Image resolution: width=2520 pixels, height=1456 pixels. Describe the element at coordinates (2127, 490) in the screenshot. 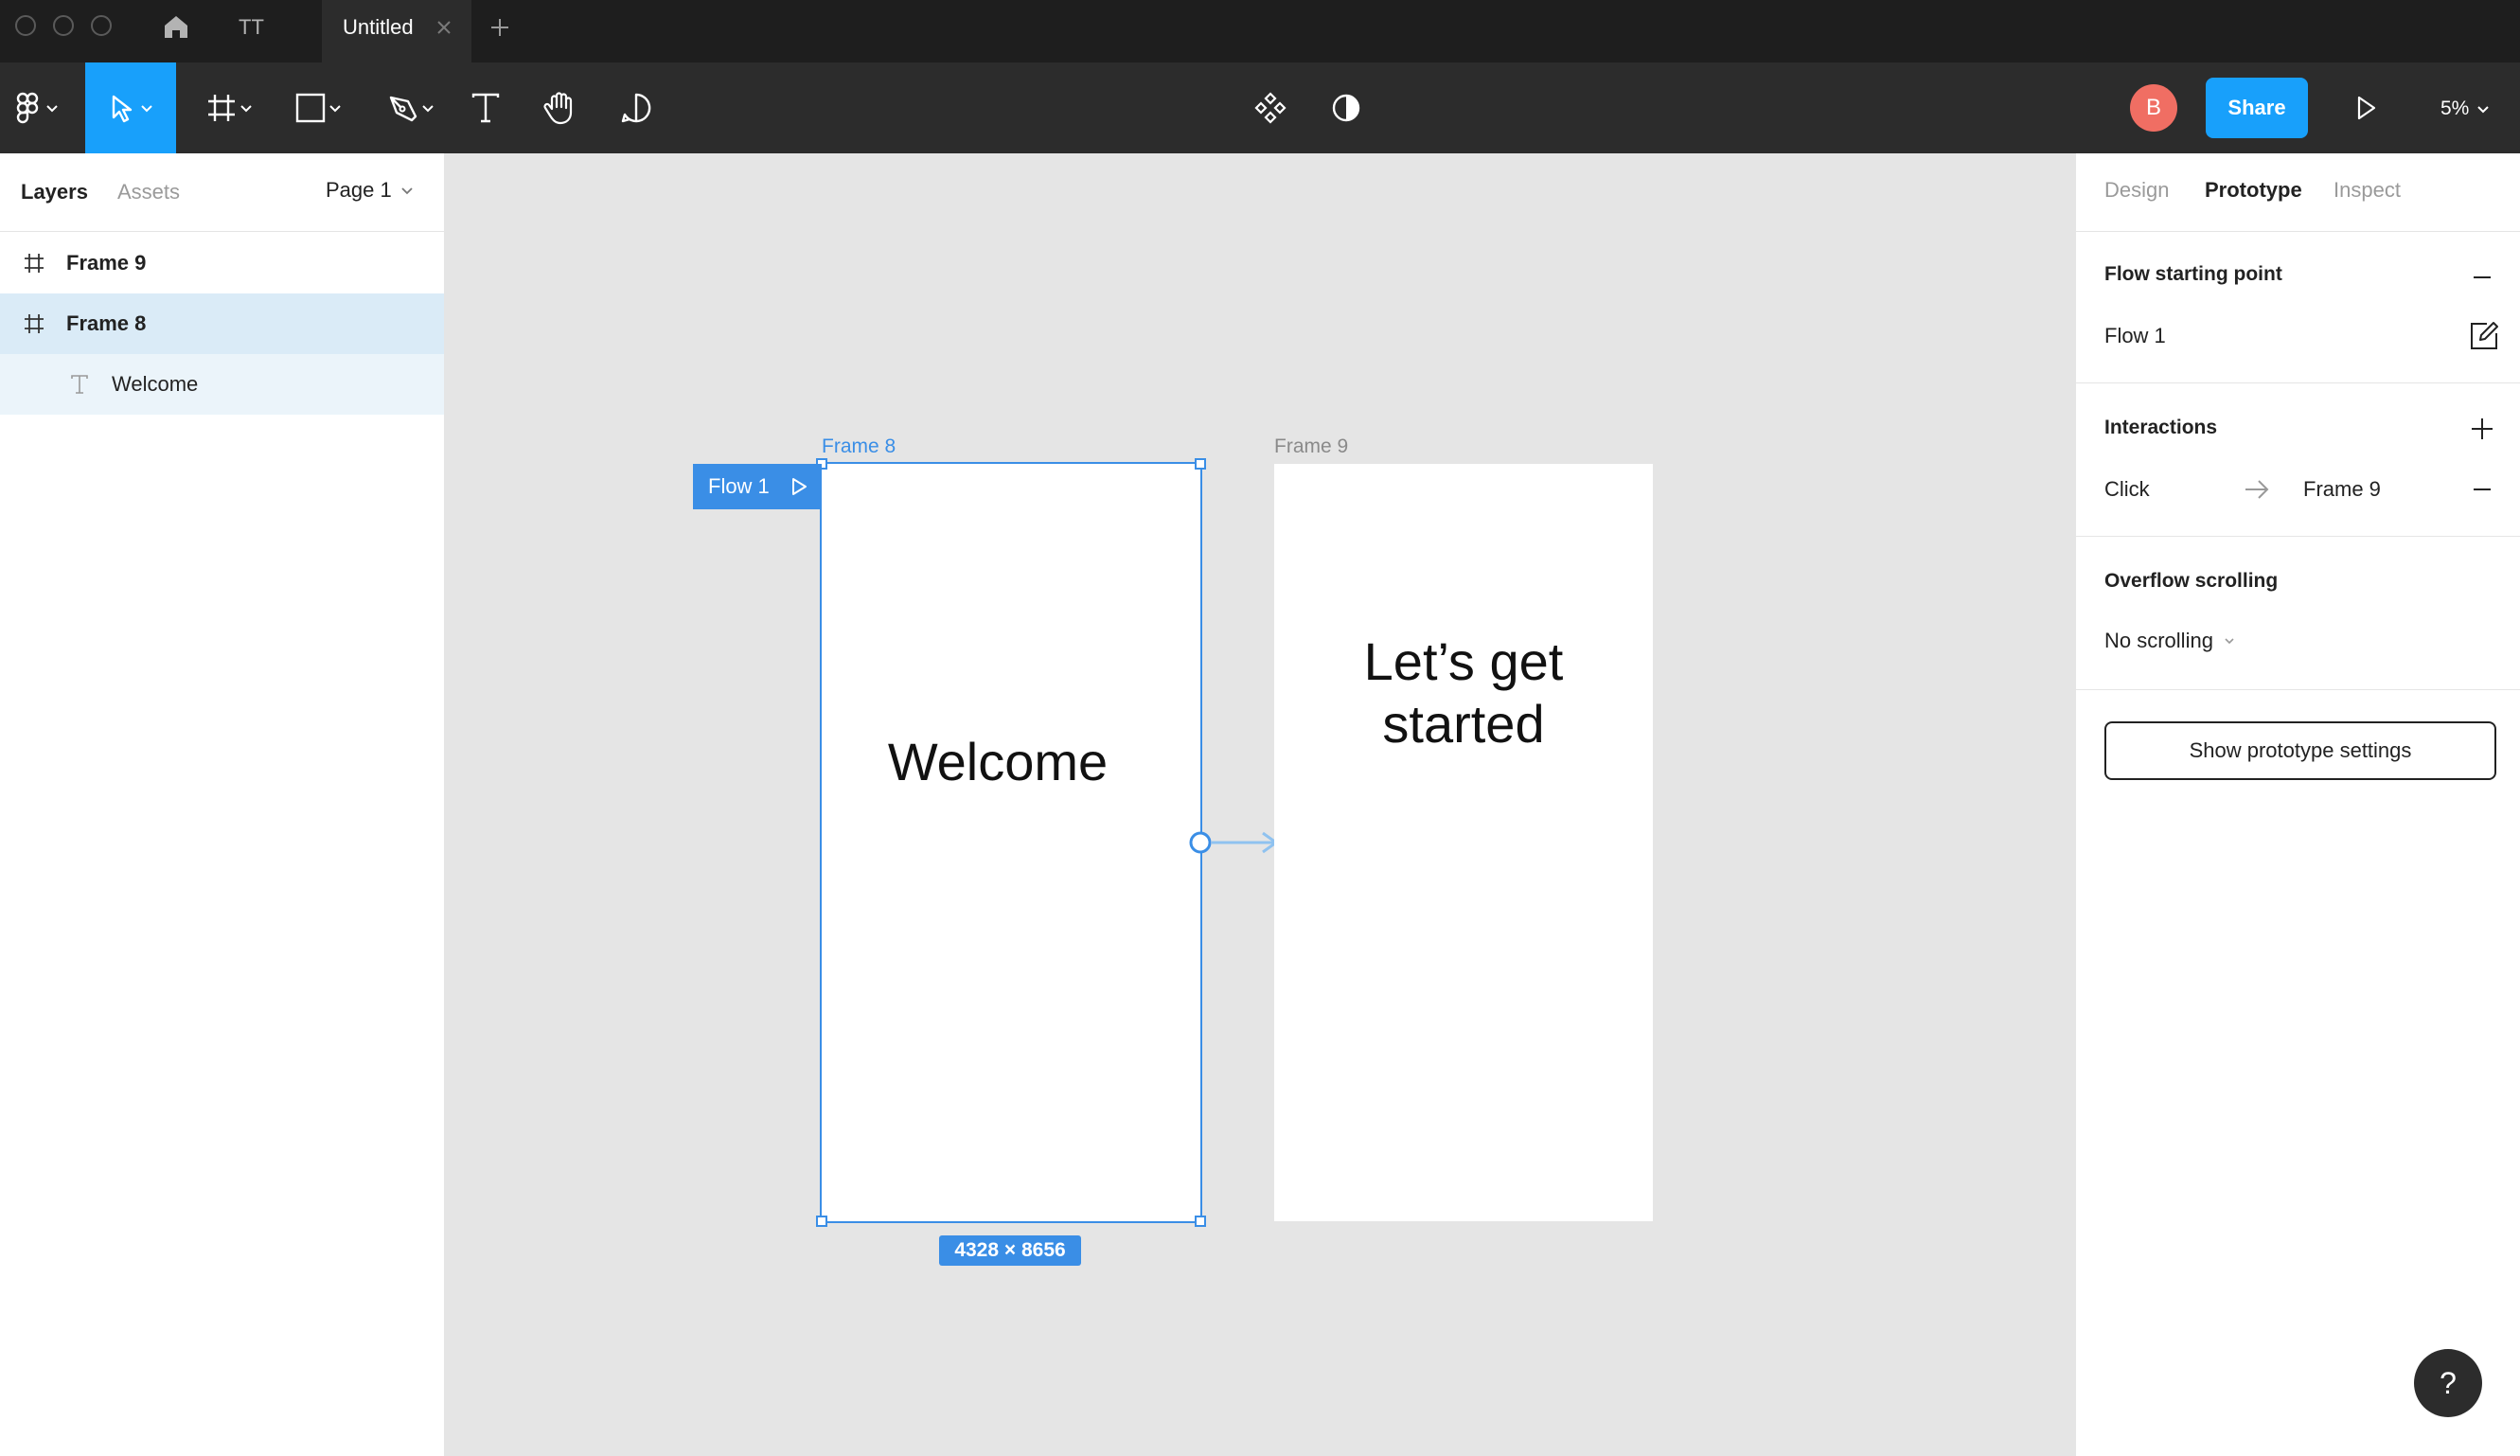

I see `interaction-trigger: Click` at that location.